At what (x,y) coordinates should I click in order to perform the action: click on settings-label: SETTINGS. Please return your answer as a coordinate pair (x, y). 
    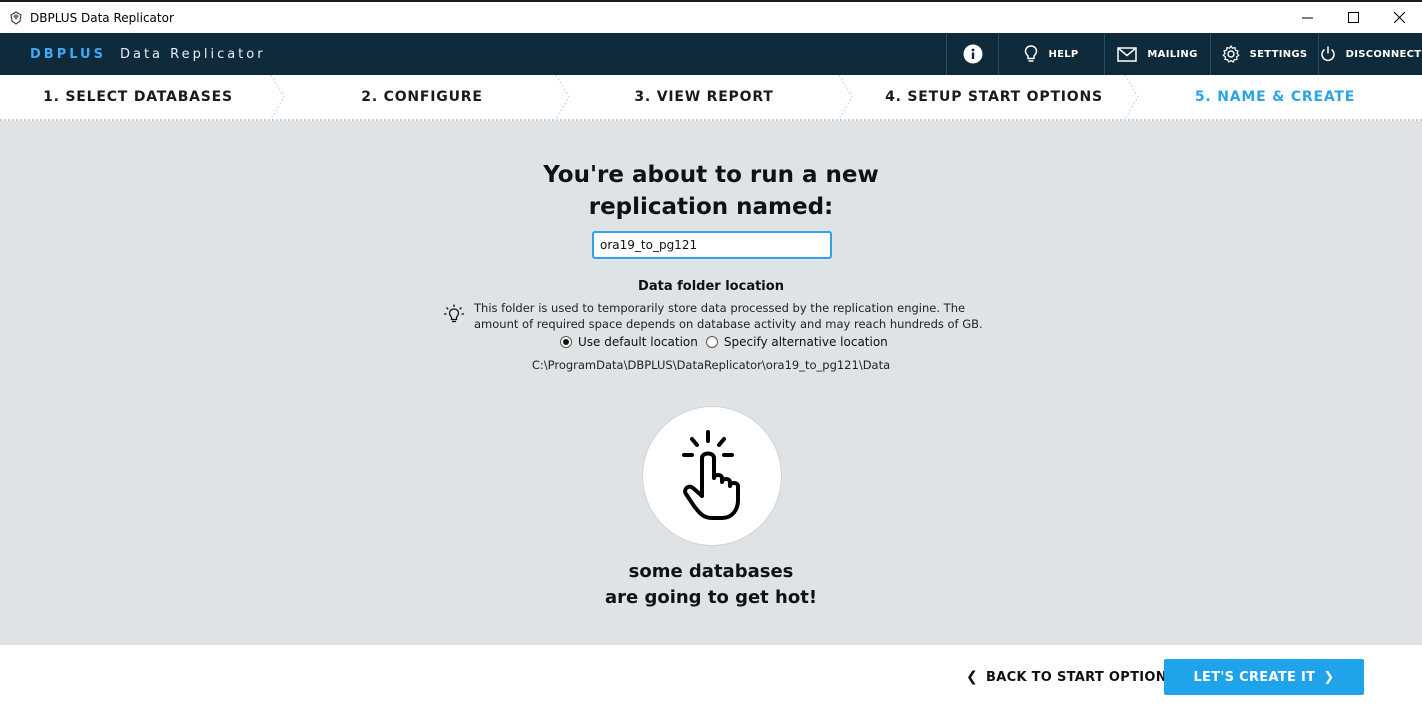
    Looking at the image, I should click on (1278, 54).